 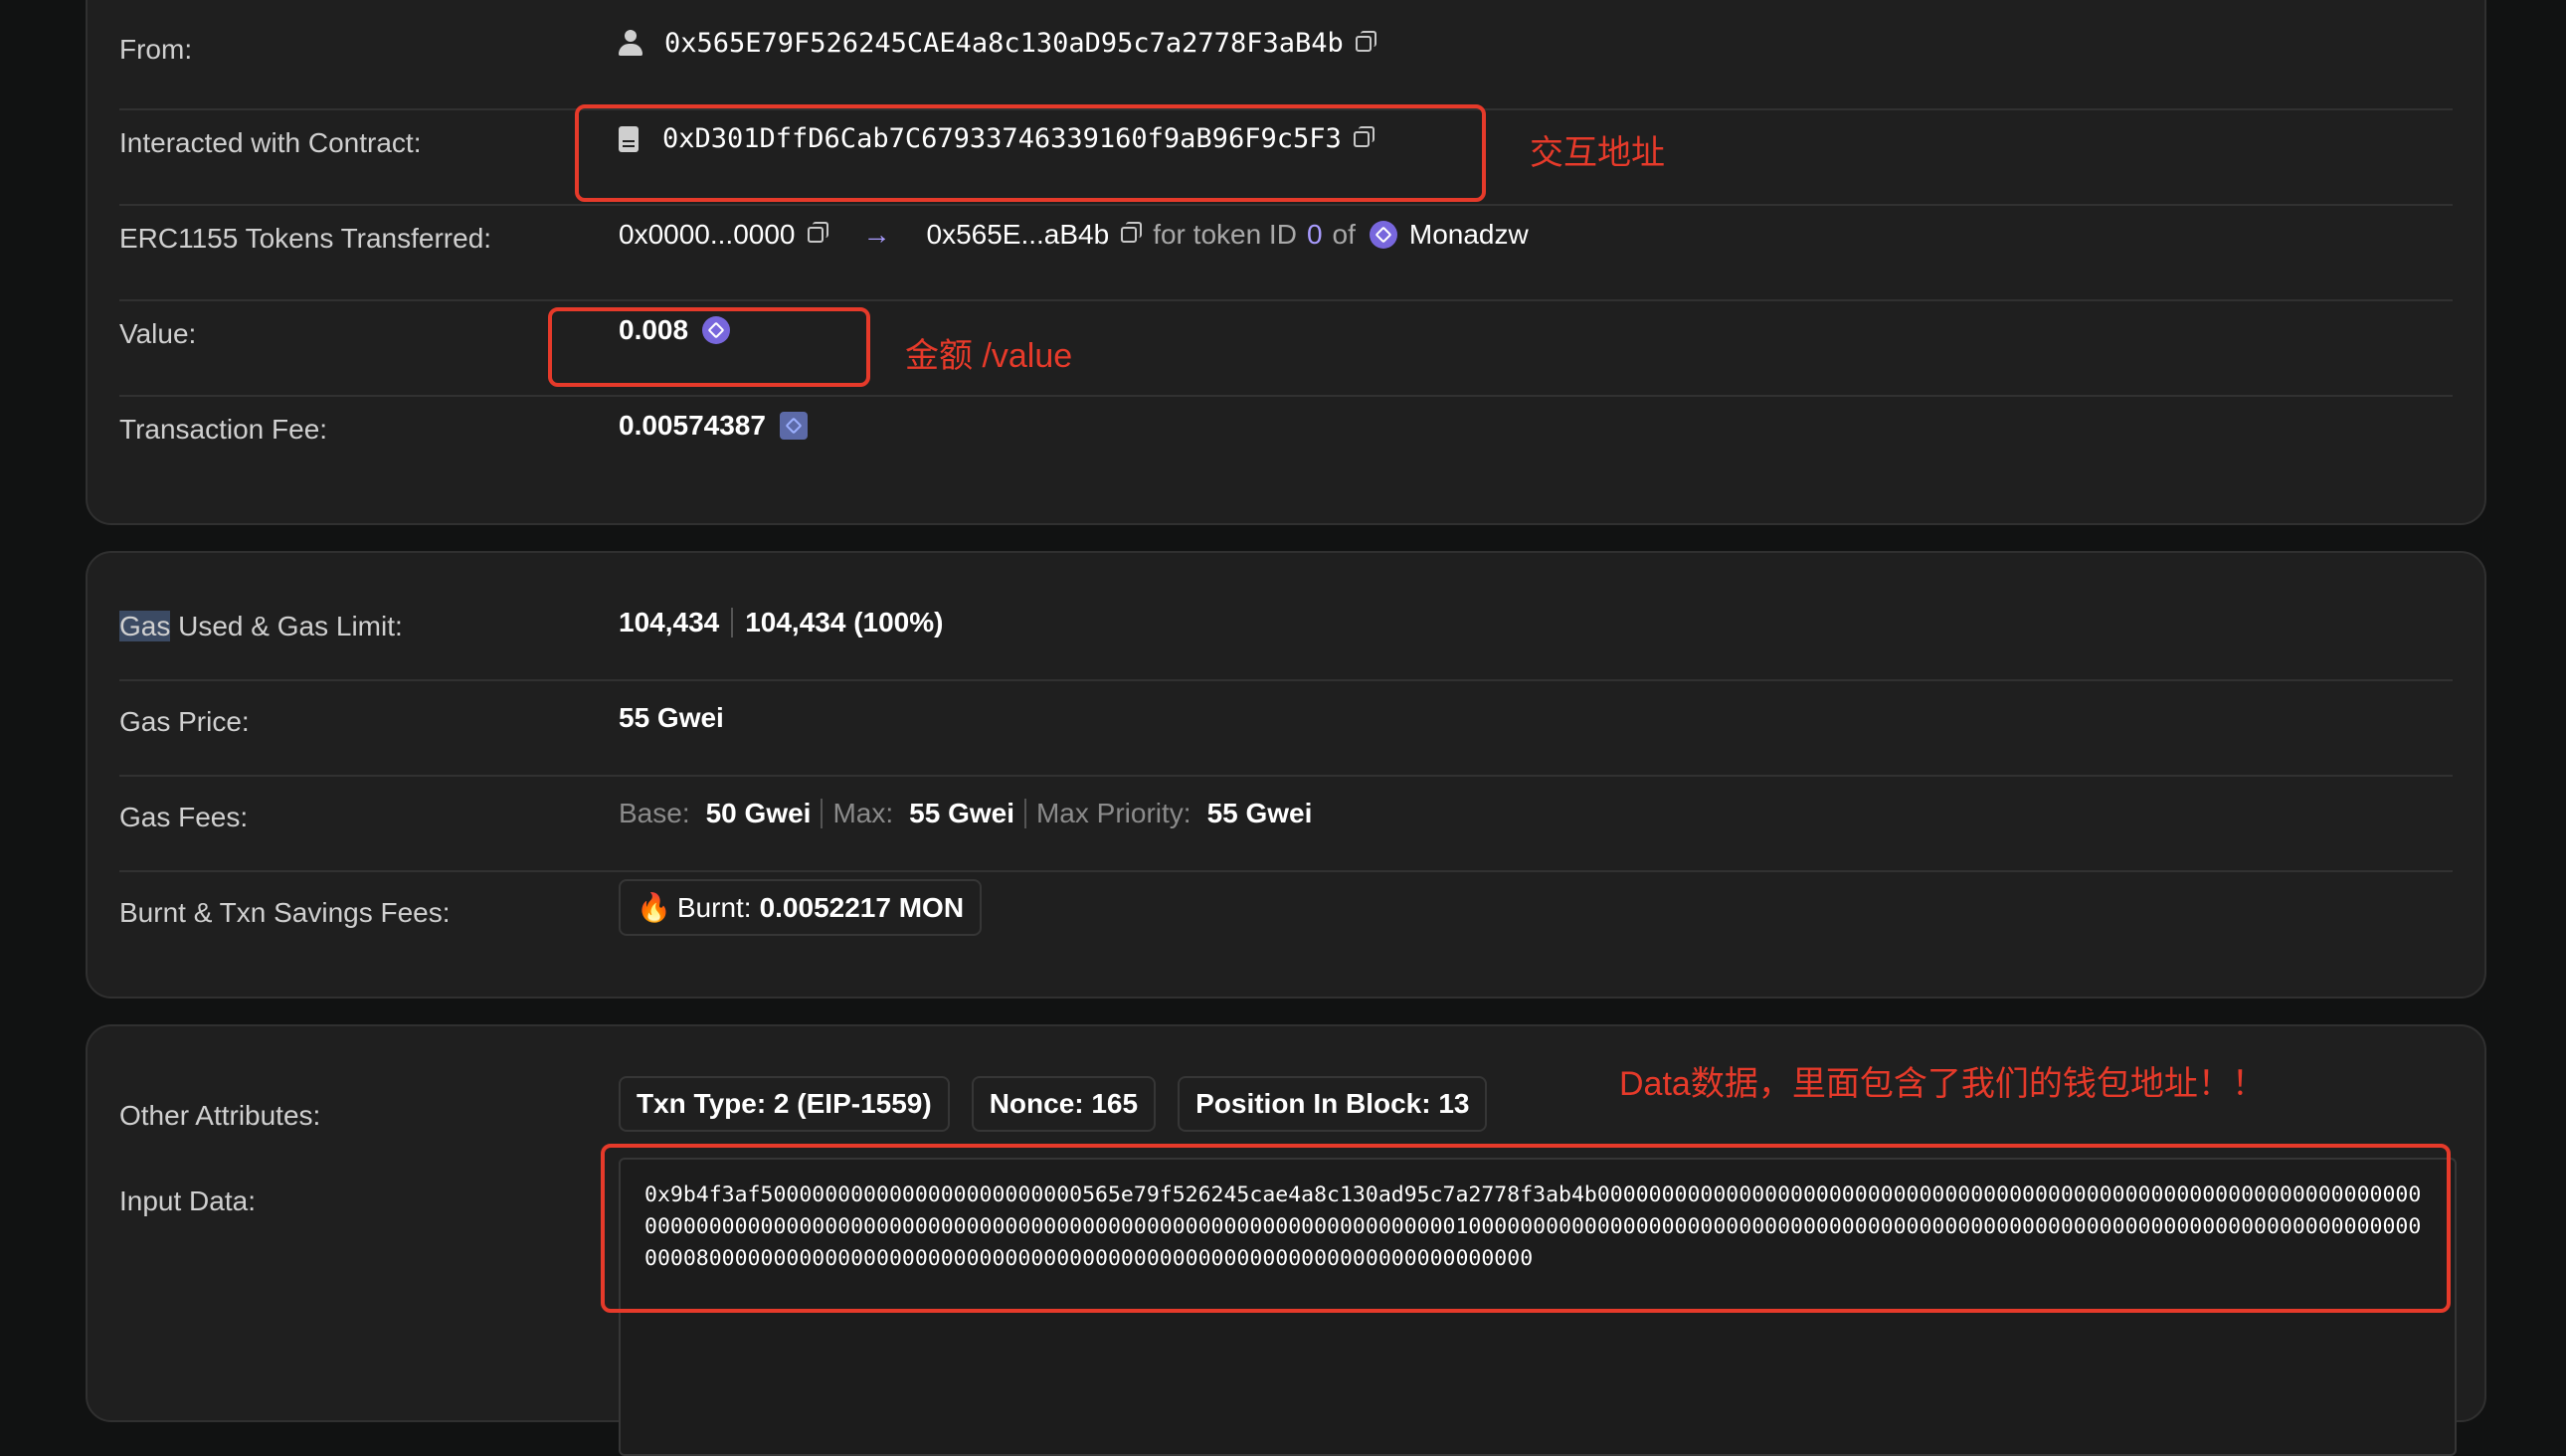 What do you see at coordinates (184, 721) in the screenshot?
I see `gas-price-label: Gas Price:` at bounding box center [184, 721].